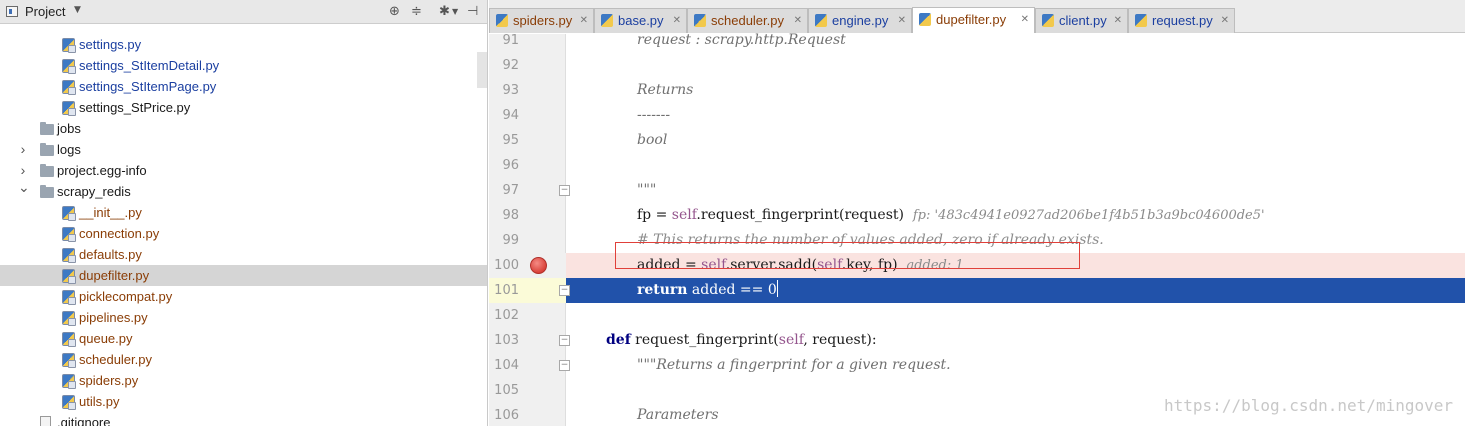  What do you see at coordinates (653, 115) in the screenshot?
I see `code-text: -------` at bounding box center [653, 115].